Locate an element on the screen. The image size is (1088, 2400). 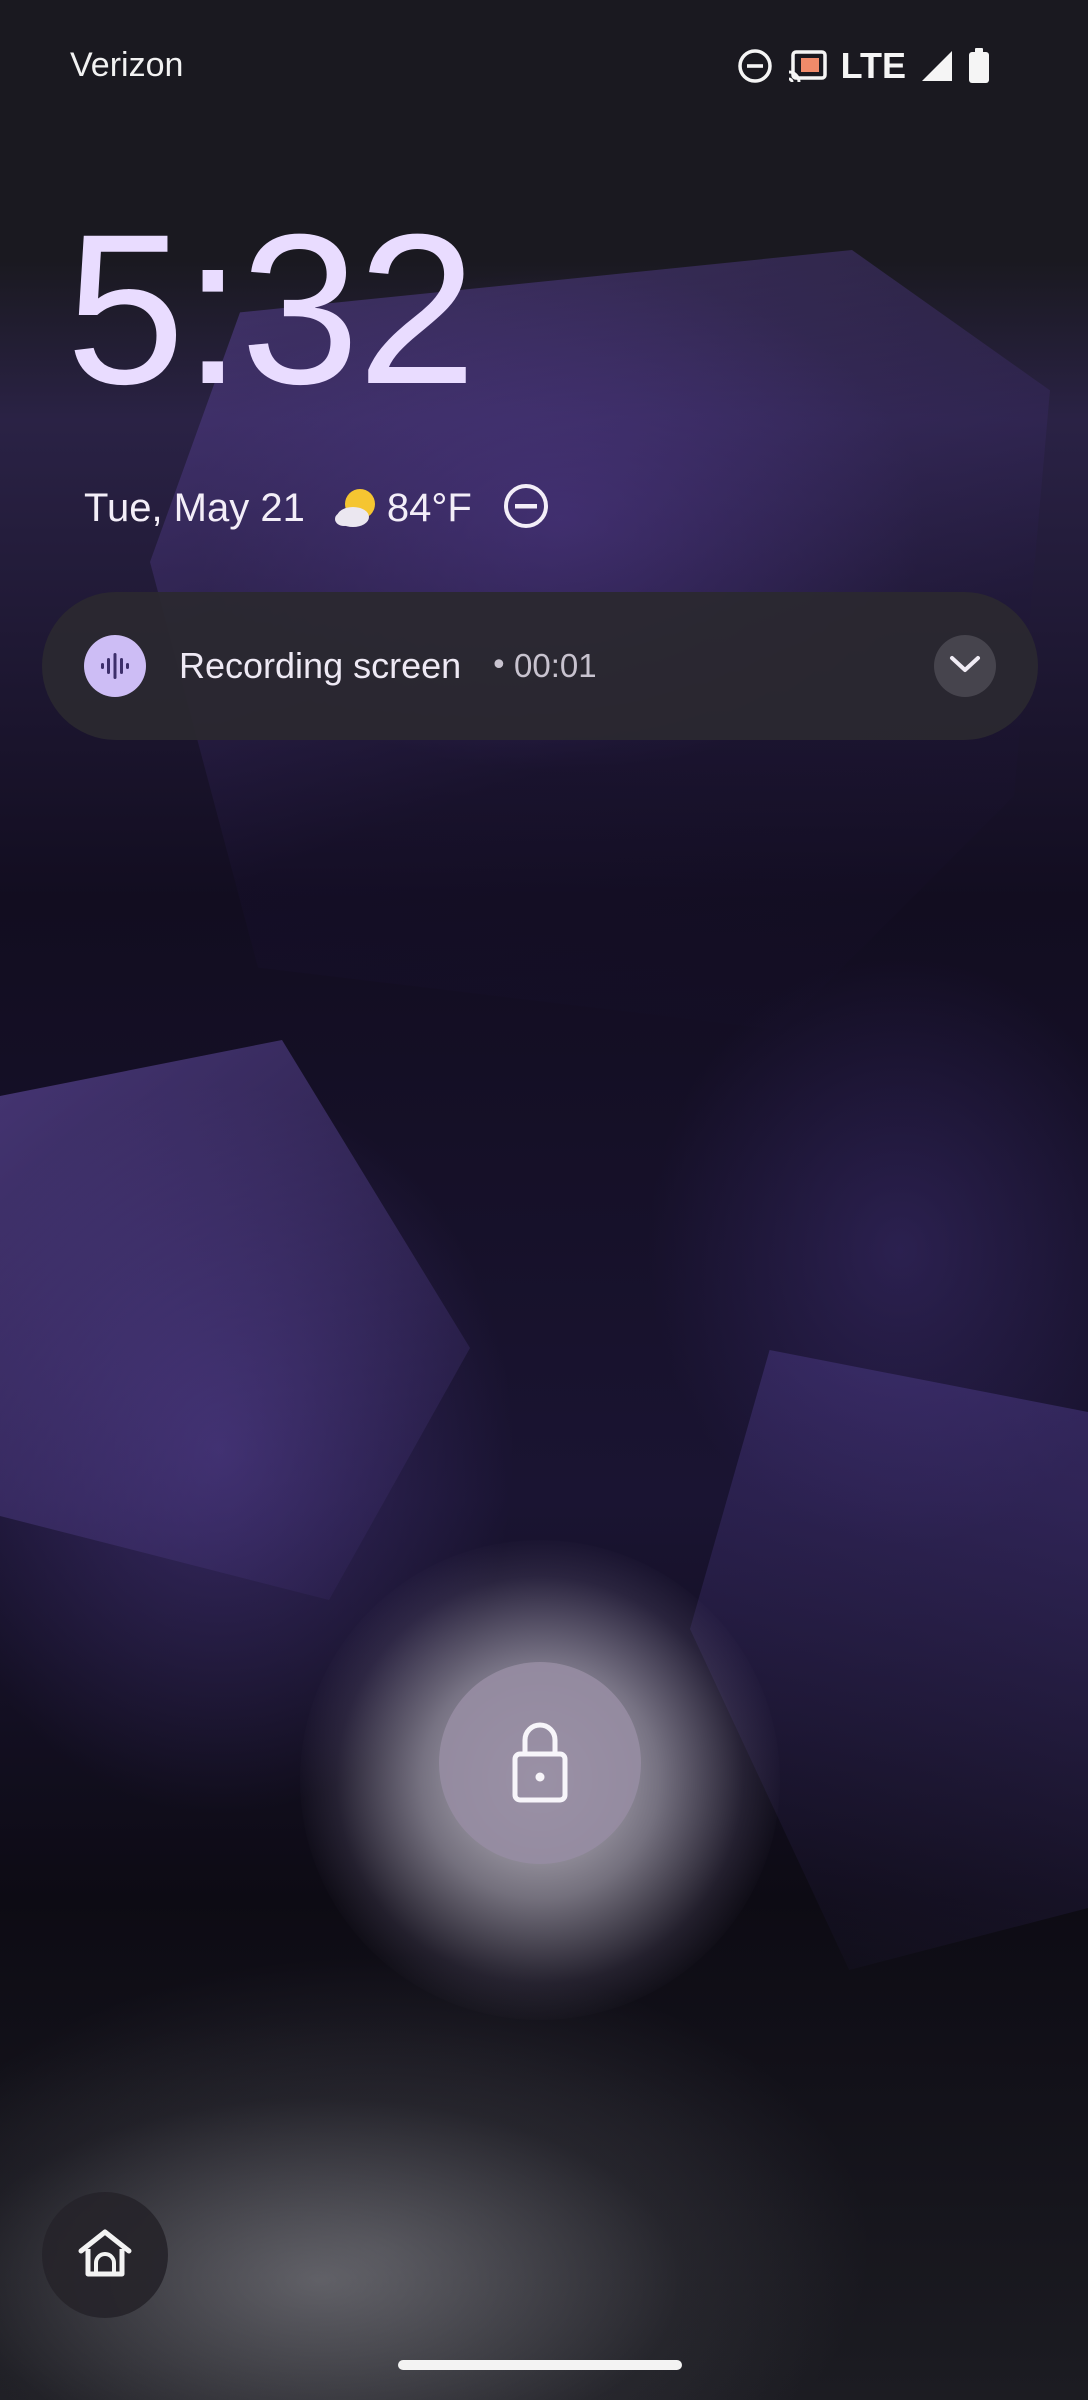
carrier-name: Verizon is located at coordinates (127, 65).